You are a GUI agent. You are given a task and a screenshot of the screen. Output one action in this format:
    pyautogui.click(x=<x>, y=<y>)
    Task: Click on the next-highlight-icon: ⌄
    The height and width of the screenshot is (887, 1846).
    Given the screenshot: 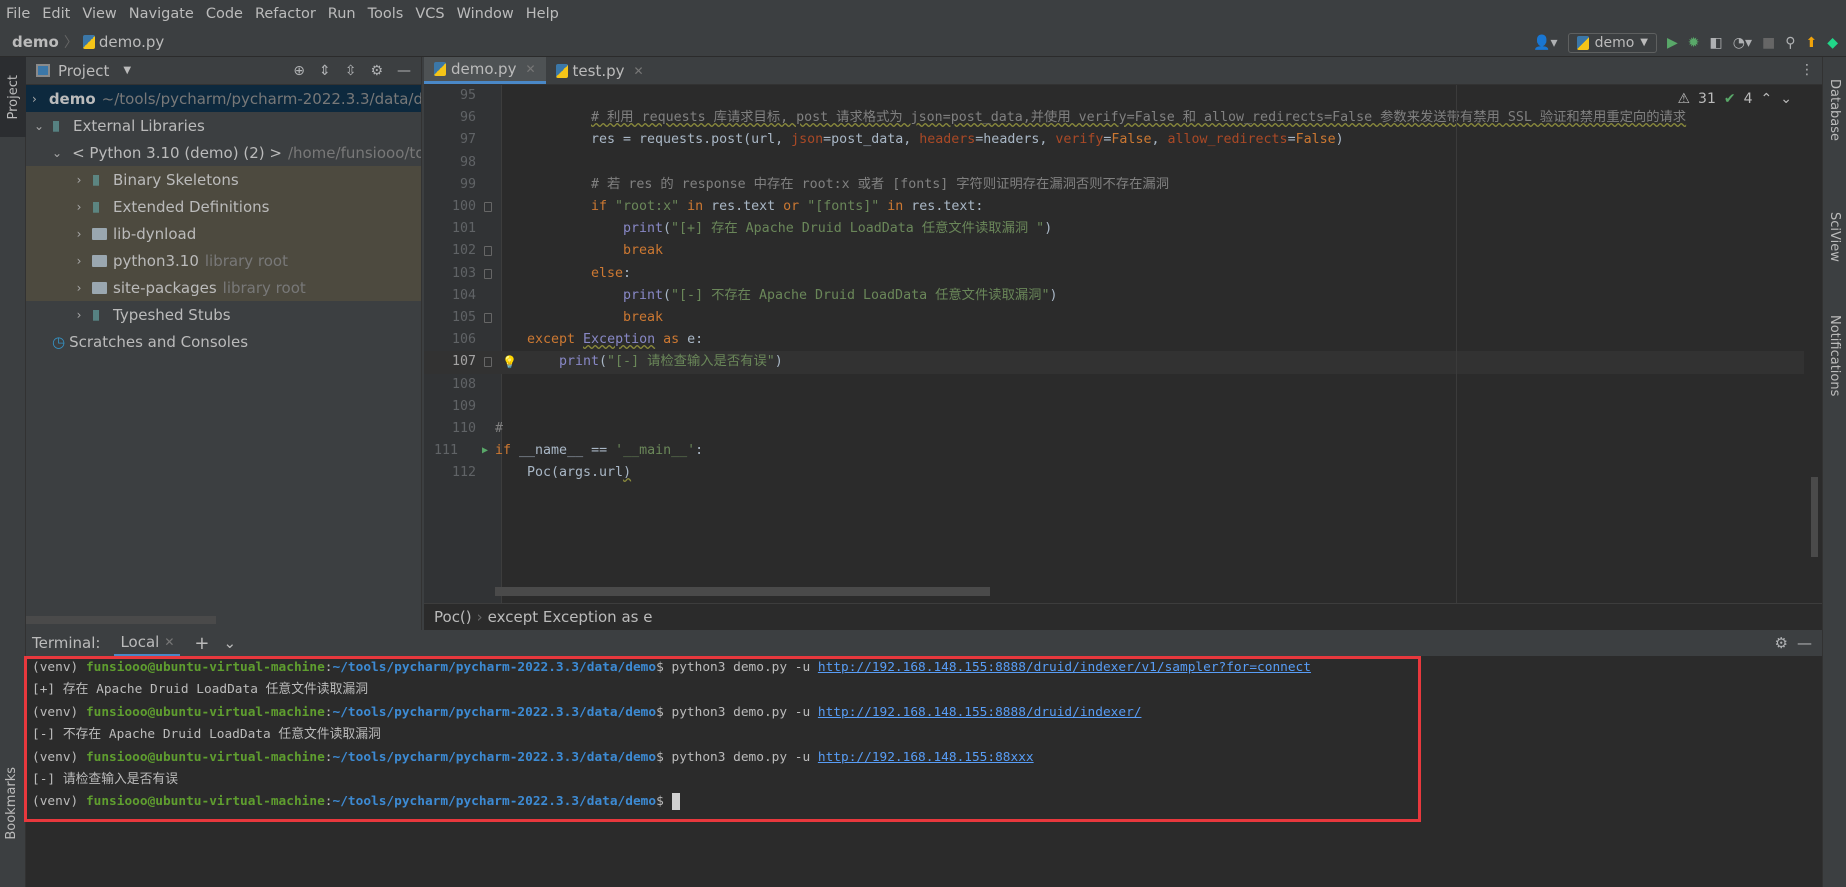 What is the action you would take?
    pyautogui.click(x=1786, y=99)
    